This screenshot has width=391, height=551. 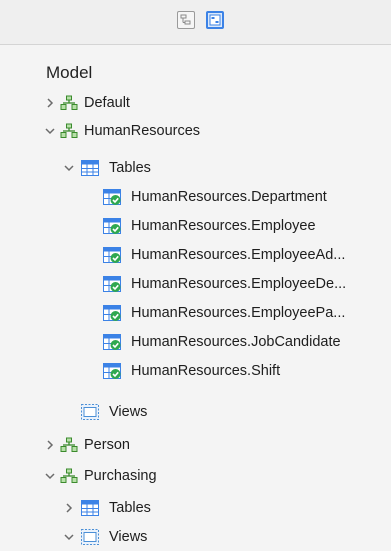 I want to click on tree-item-label: Person, so click(x=107, y=445).